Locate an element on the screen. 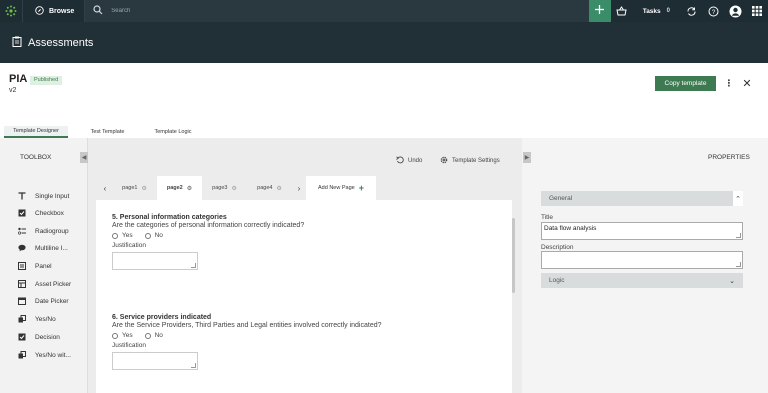  toolbox-item-radiogroup: Radiogroup is located at coordinates (43, 231).